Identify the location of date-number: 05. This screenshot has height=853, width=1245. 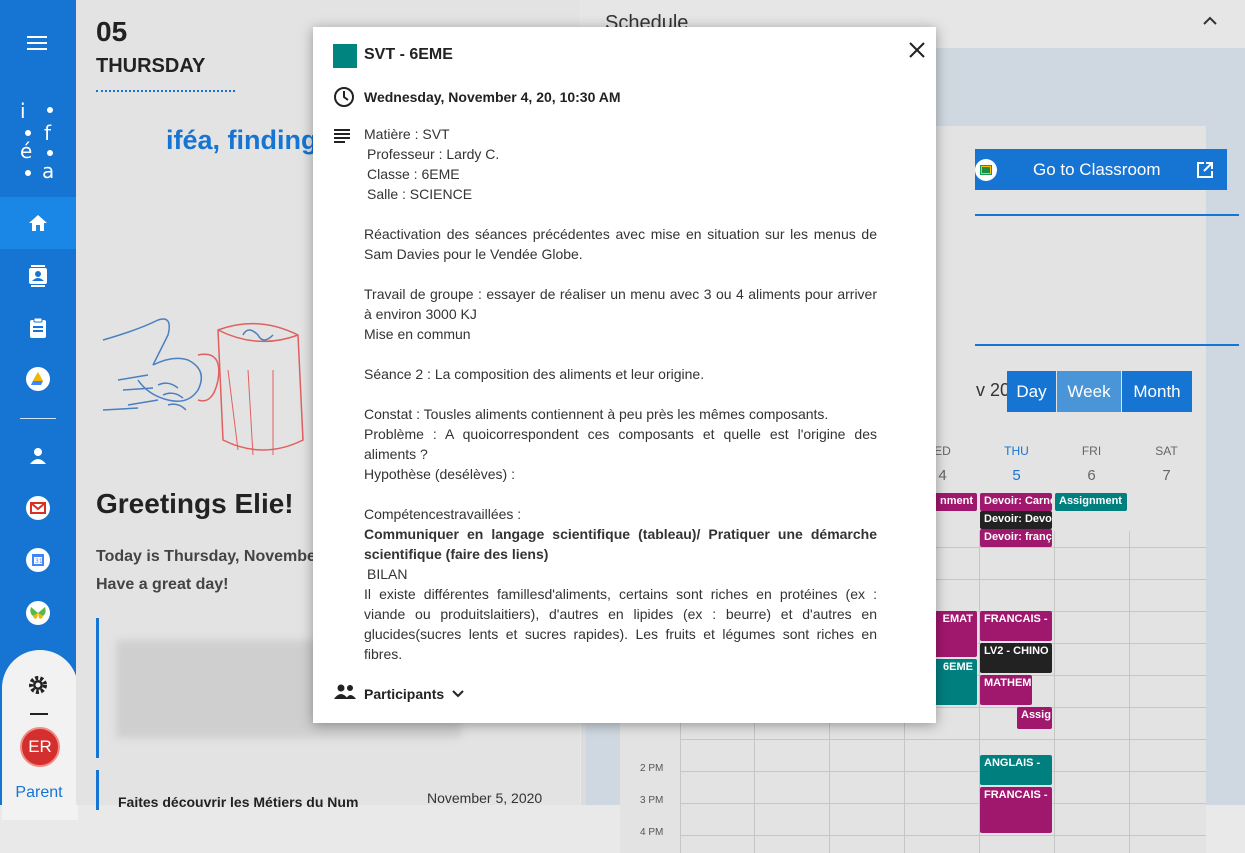
(112, 31).